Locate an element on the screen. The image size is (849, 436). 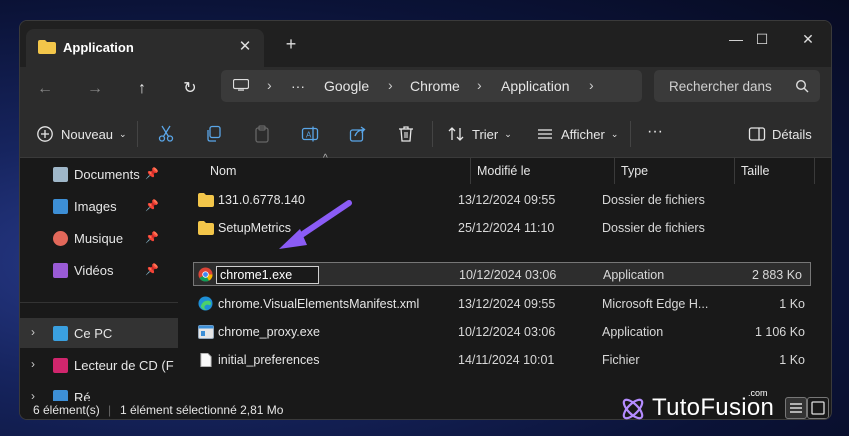
watermark-logo: TutoFusion .com is located at coordinates (703, 408).